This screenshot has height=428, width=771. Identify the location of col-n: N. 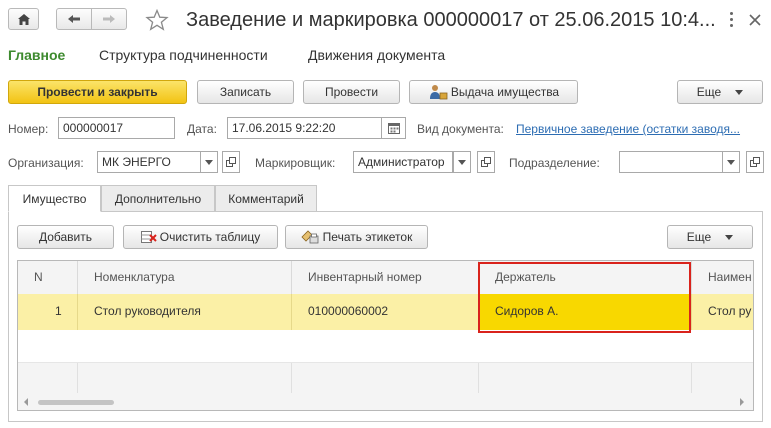
(48, 277).